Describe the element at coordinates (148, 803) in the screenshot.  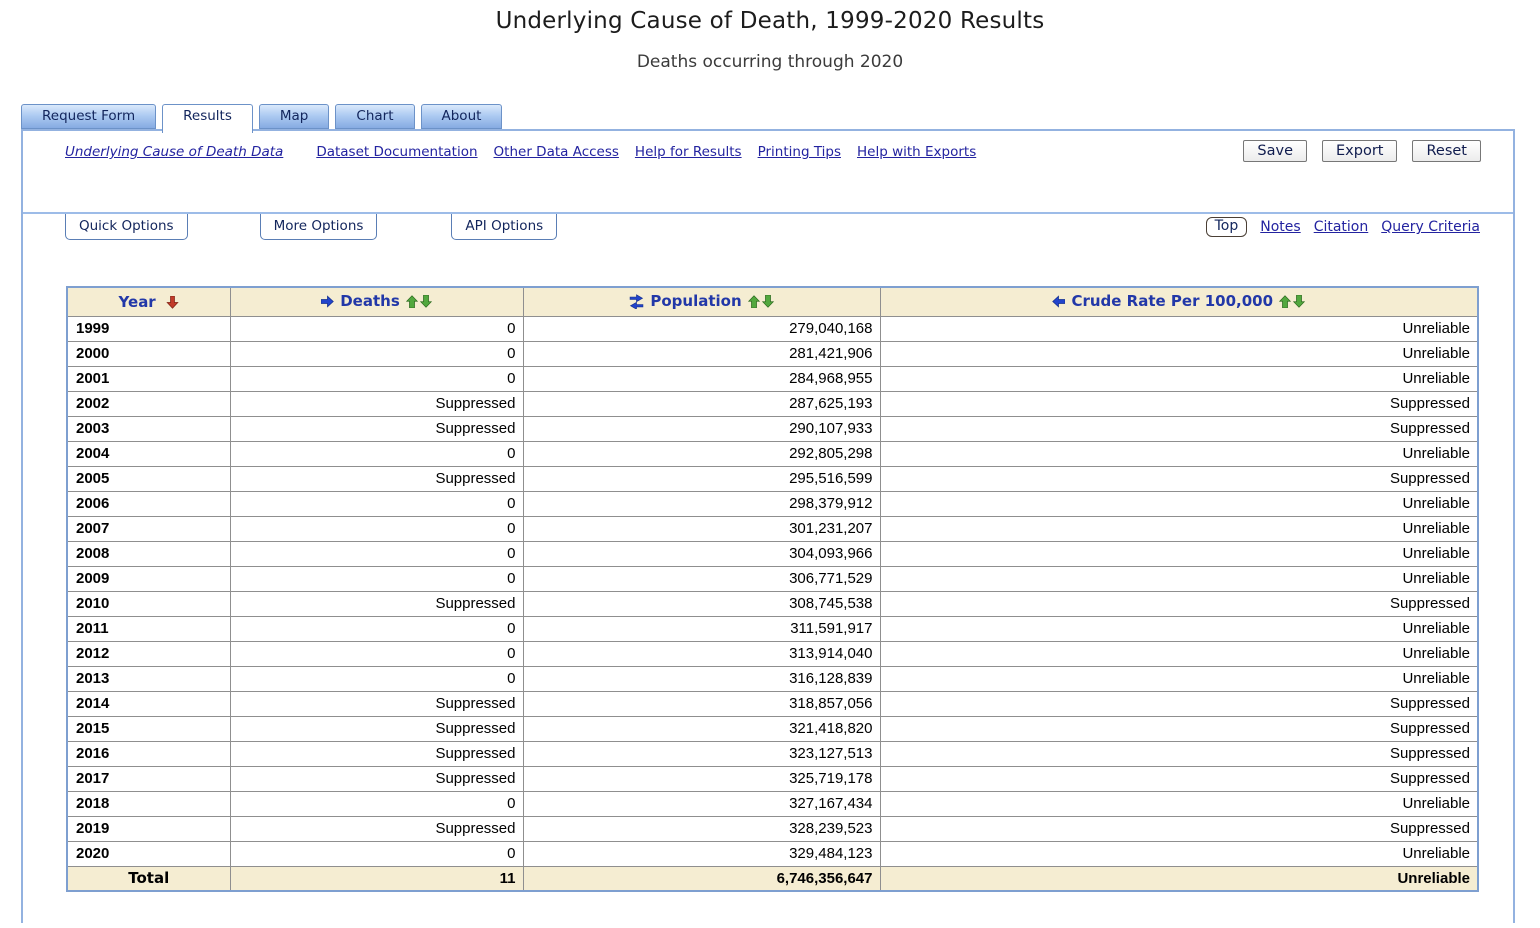
I see `year-cell: 2018` at that location.